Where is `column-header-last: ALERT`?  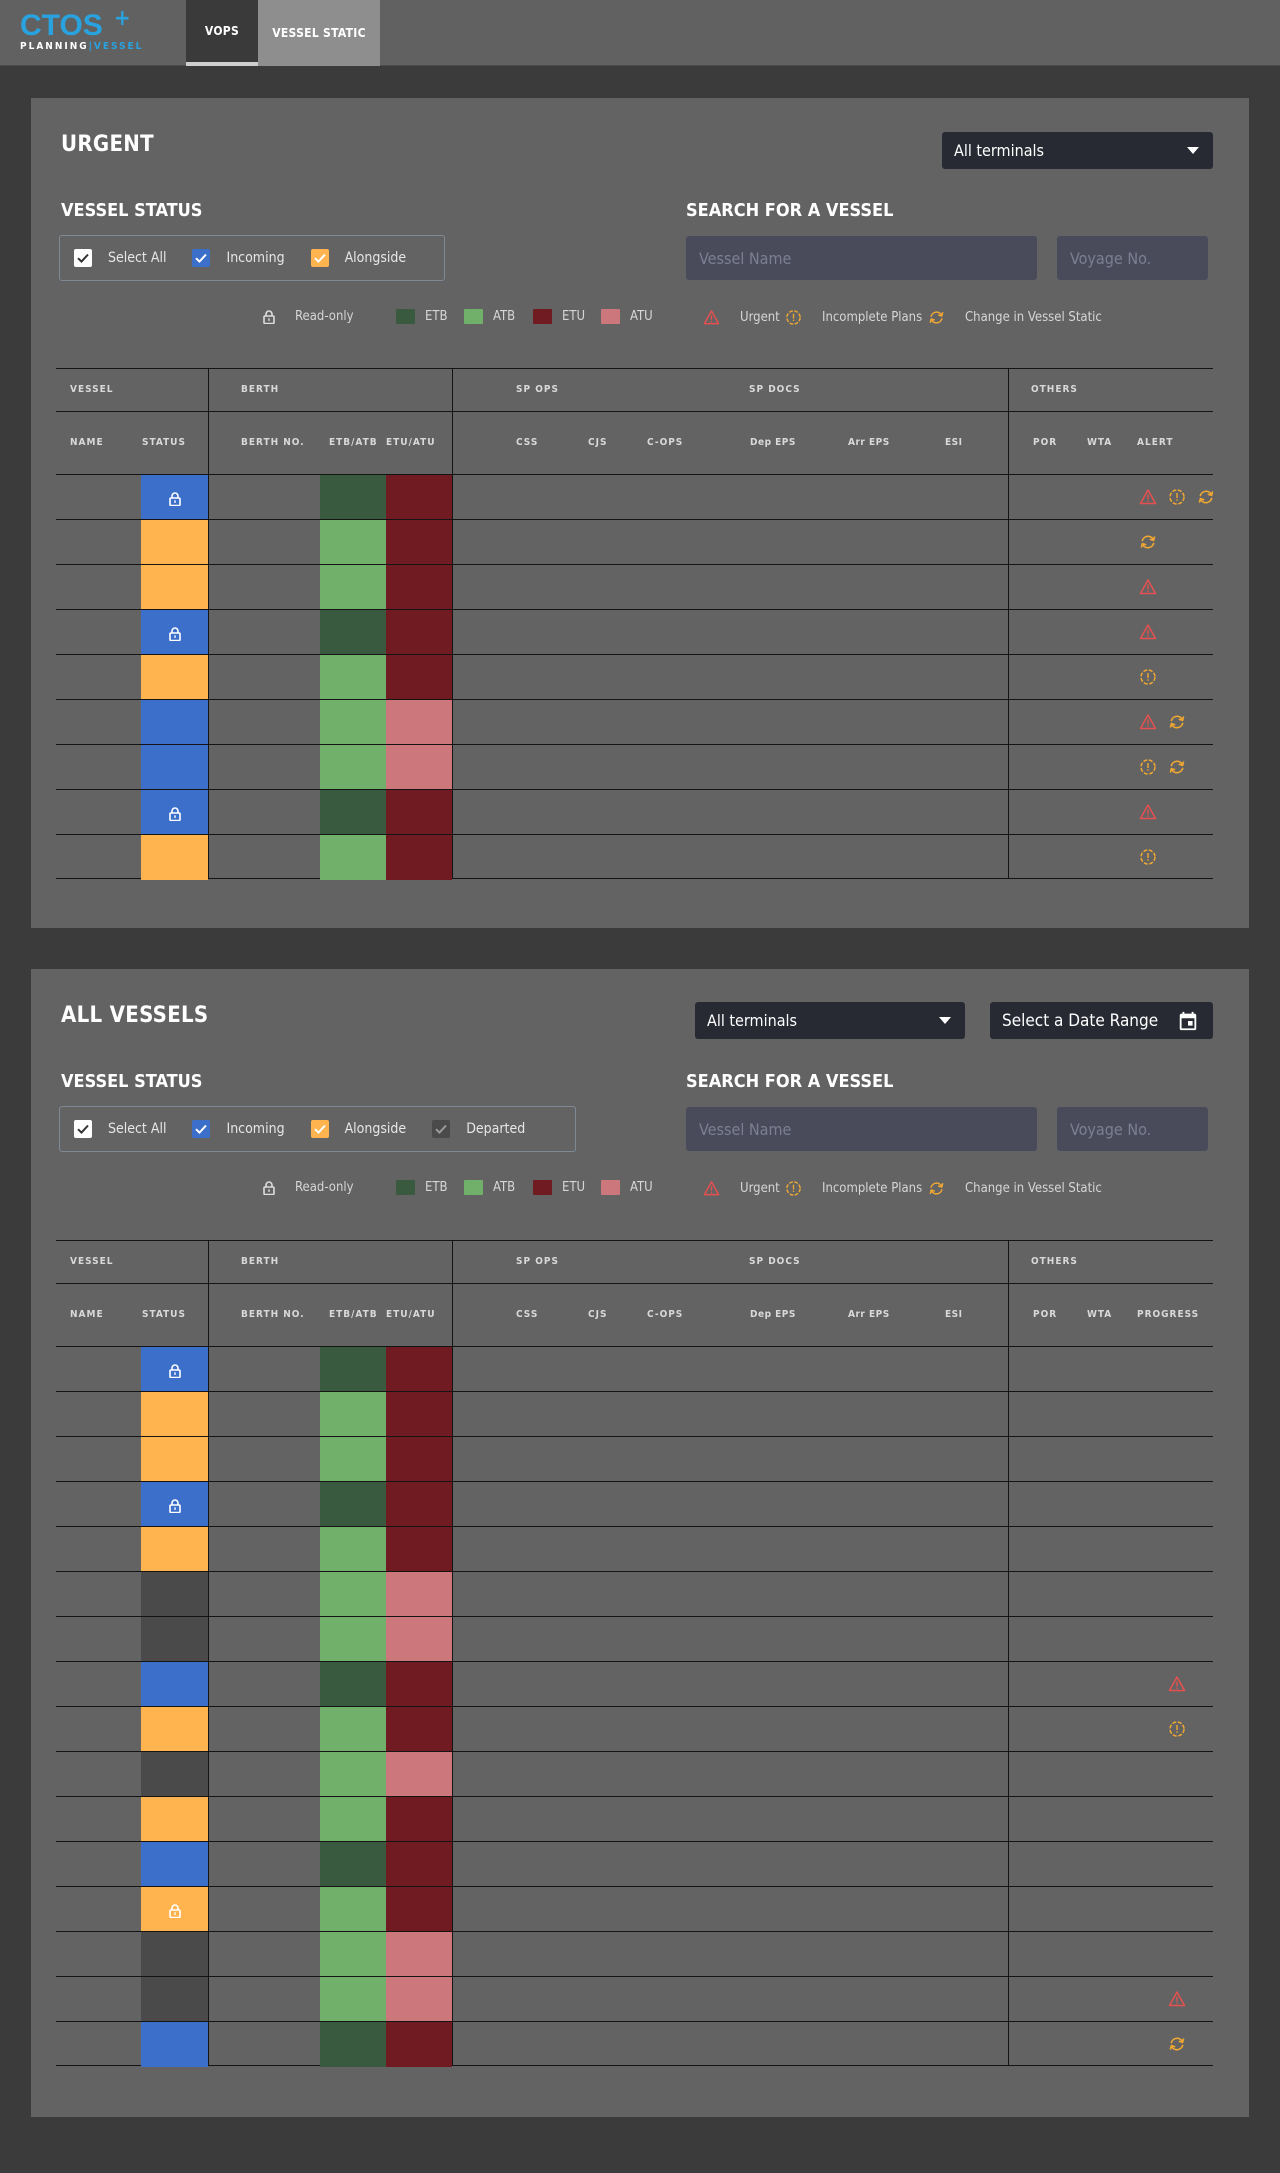 column-header-last: ALERT is located at coordinates (1155, 442).